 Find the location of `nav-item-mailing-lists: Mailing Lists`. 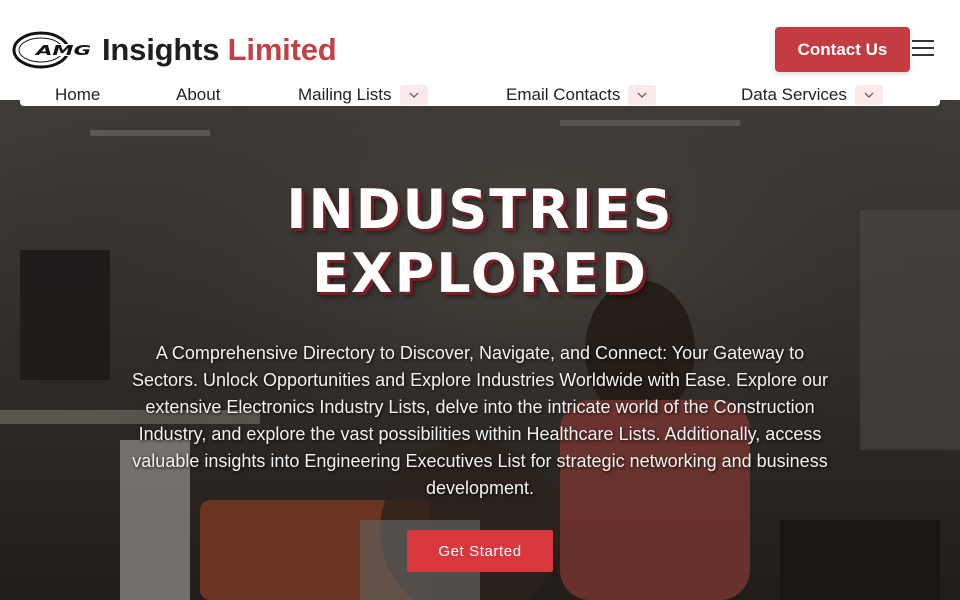

nav-item-mailing-lists: Mailing Lists is located at coordinates (363, 95).